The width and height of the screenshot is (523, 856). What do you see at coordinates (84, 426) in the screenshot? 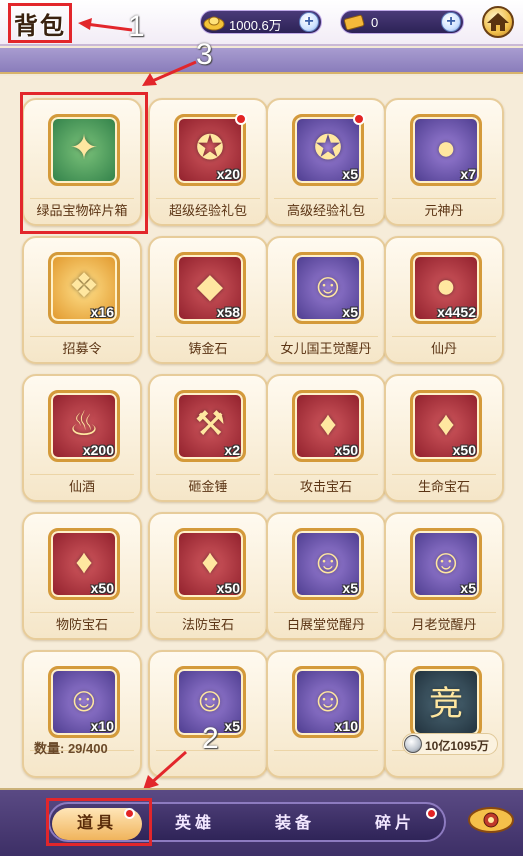
I see `item-icon-frame: ♨ x200` at bounding box center [84, 426].